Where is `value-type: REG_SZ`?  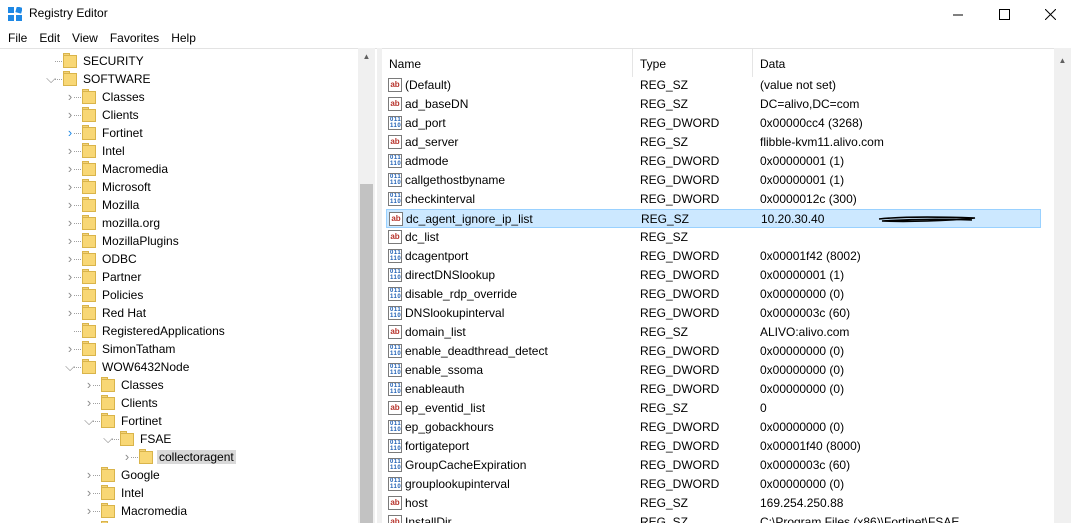
value-type: REG_SZ is located at coordinates (664, 519).